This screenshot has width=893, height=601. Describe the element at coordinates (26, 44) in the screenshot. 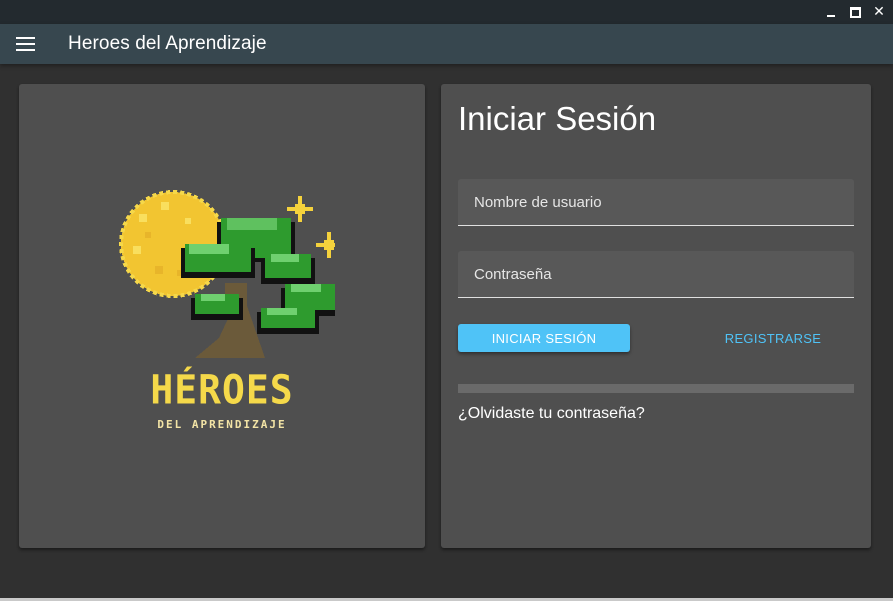

I see `hamburger-menu-icon` at that location.